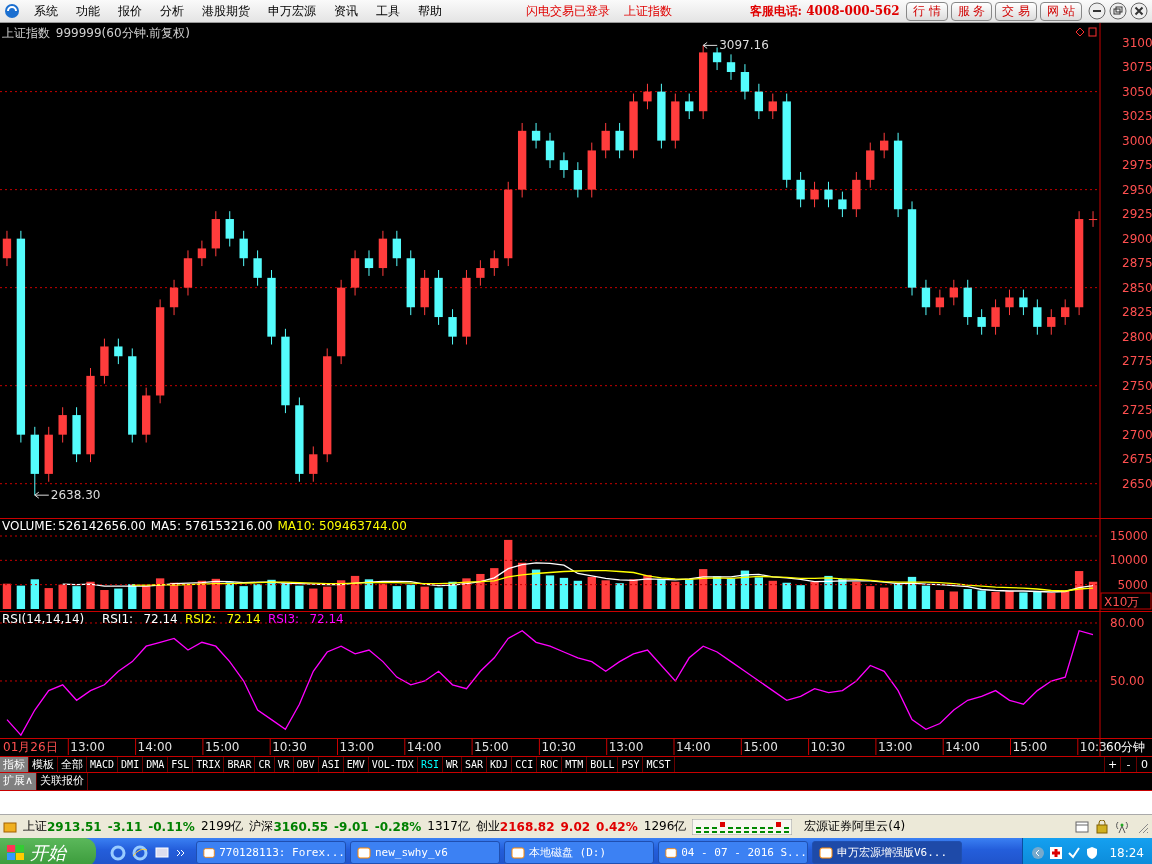 The image size is (1152, 864). Describe the element at coordinates (171, 826) in the screenshot. I see `index-percent: -0.11%` at that location.